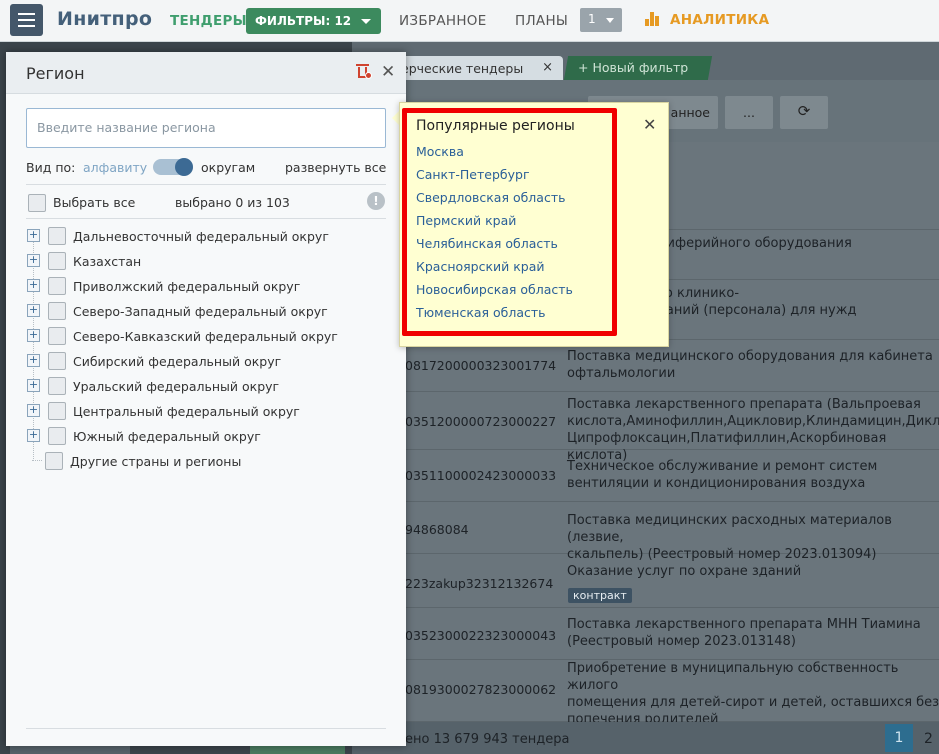 The height and width of the screenshot is (754, 939). Describe the element at coordinates (55, 73) in the screenshot. I see `panel-title: Регион` at that location.